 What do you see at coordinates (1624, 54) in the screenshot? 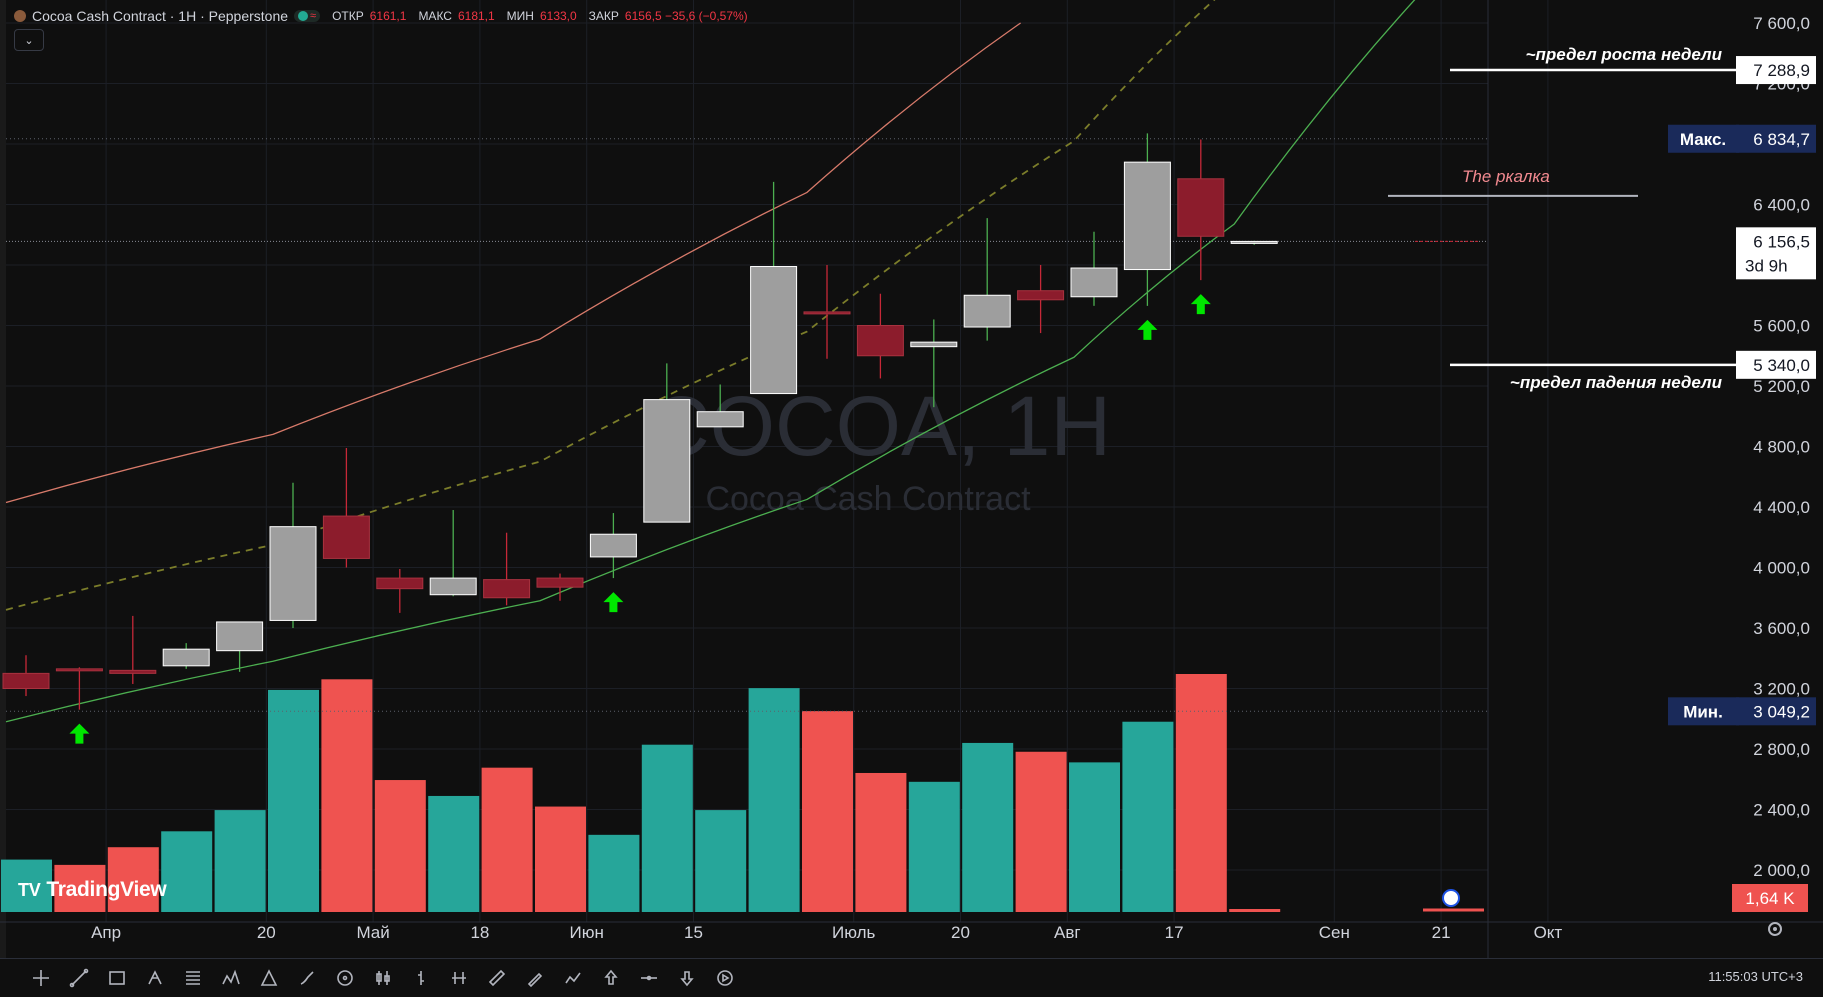
I see `weekly-high-label: ~предел роста недели` at bounding box center [1624, 54].